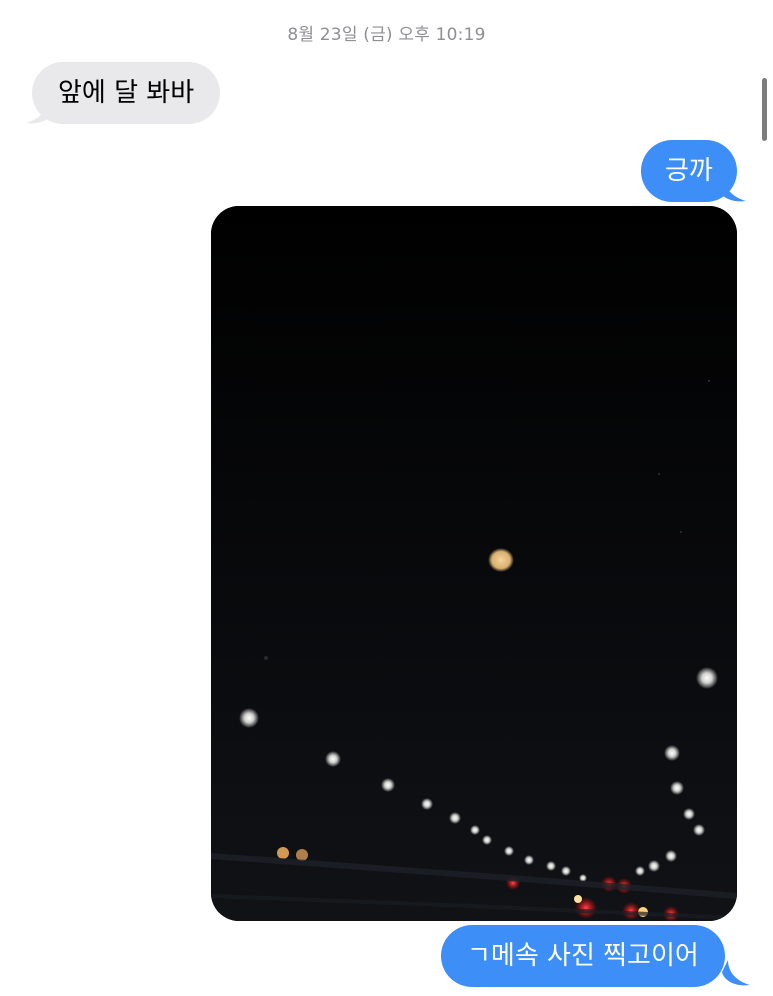  I want to click on moon, so click(501, 560).